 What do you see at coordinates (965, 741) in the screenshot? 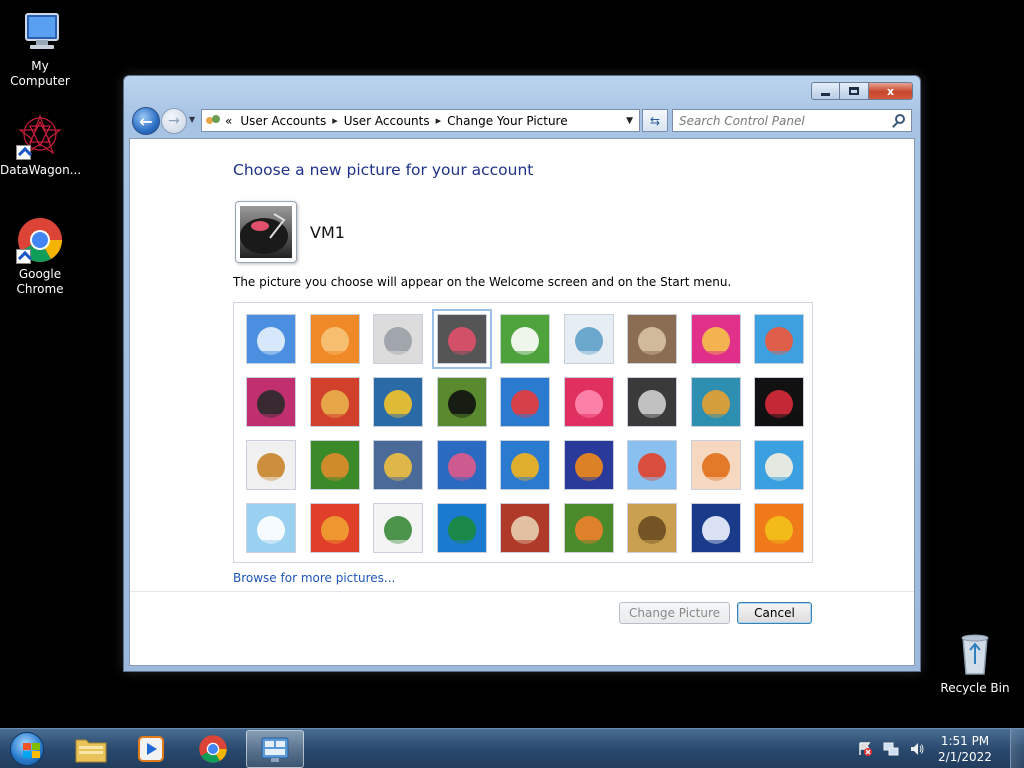
I see `clock-time: 1:51 PM` at bounding box center [965, 741].